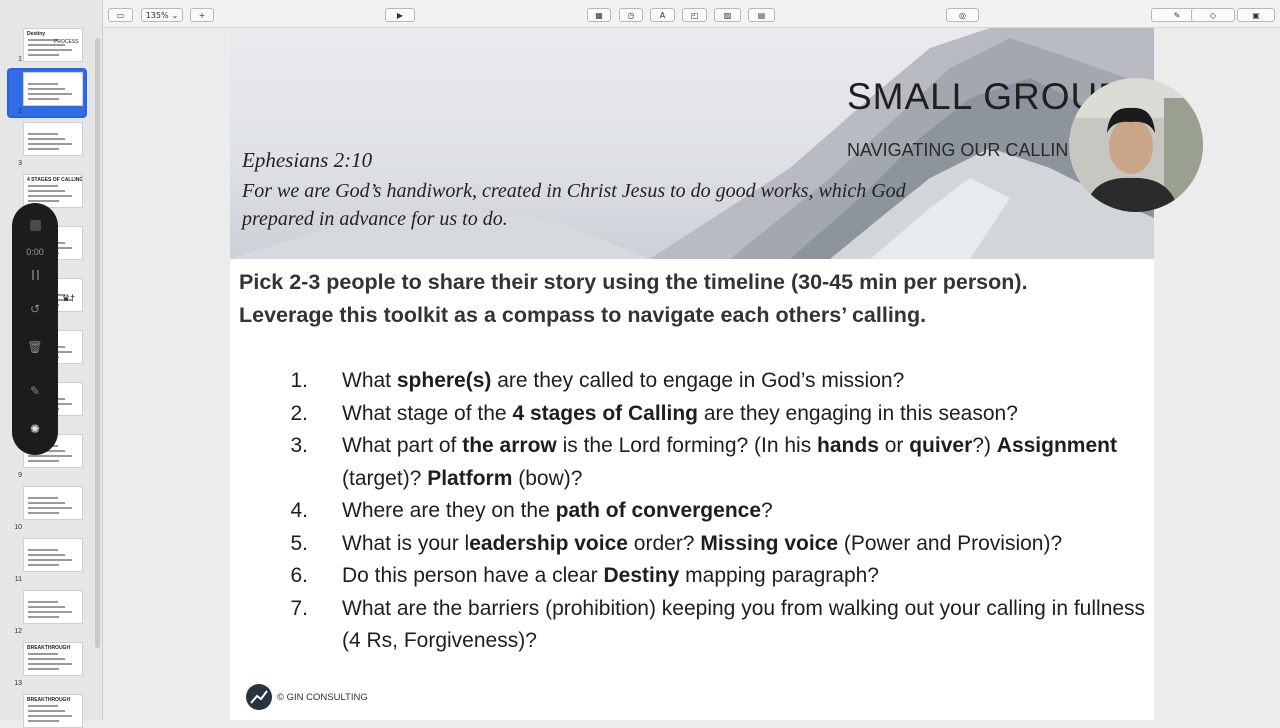 This screenshot has height=728, width=1280. Describe the element at coordinates (1056, 445) in the screenshot. I see `question-keyword: Assignment` at that location.